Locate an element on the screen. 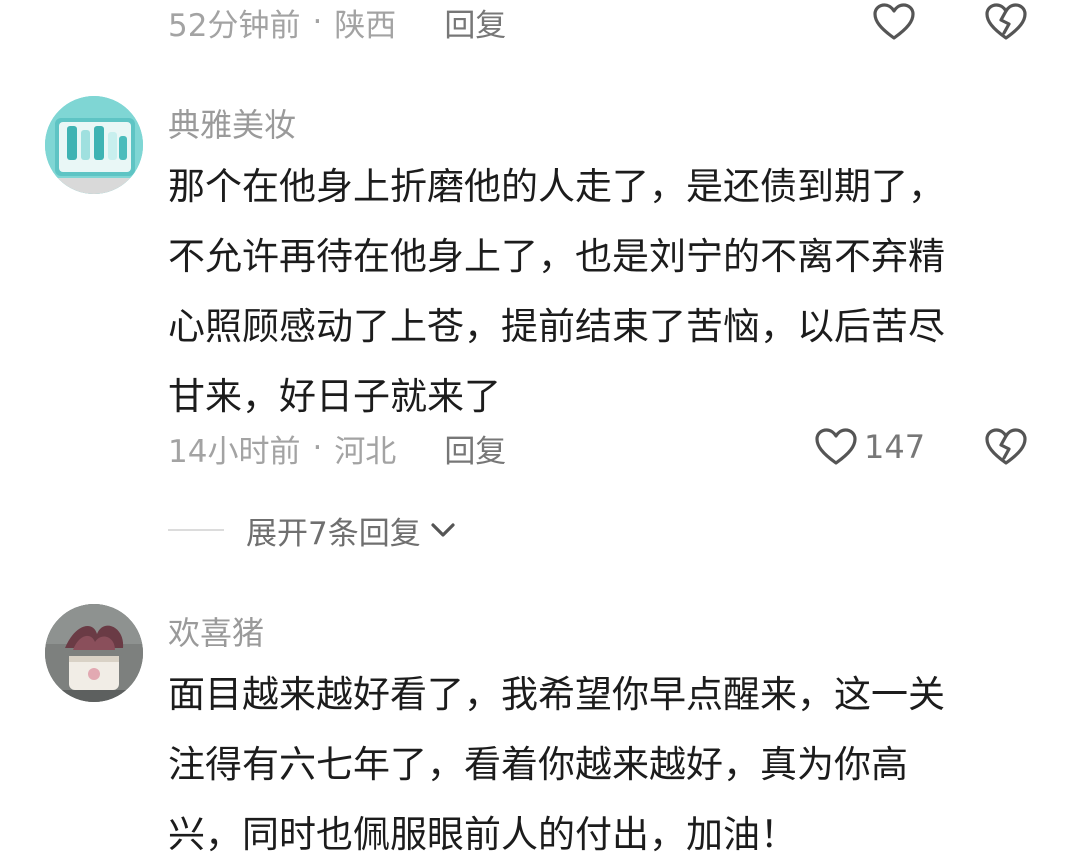 This screenshot has width=1080, height=861. comment-text-line: 注得有六七年了，看着你越来越好，真为你高 is located at coordinates (538, 764).